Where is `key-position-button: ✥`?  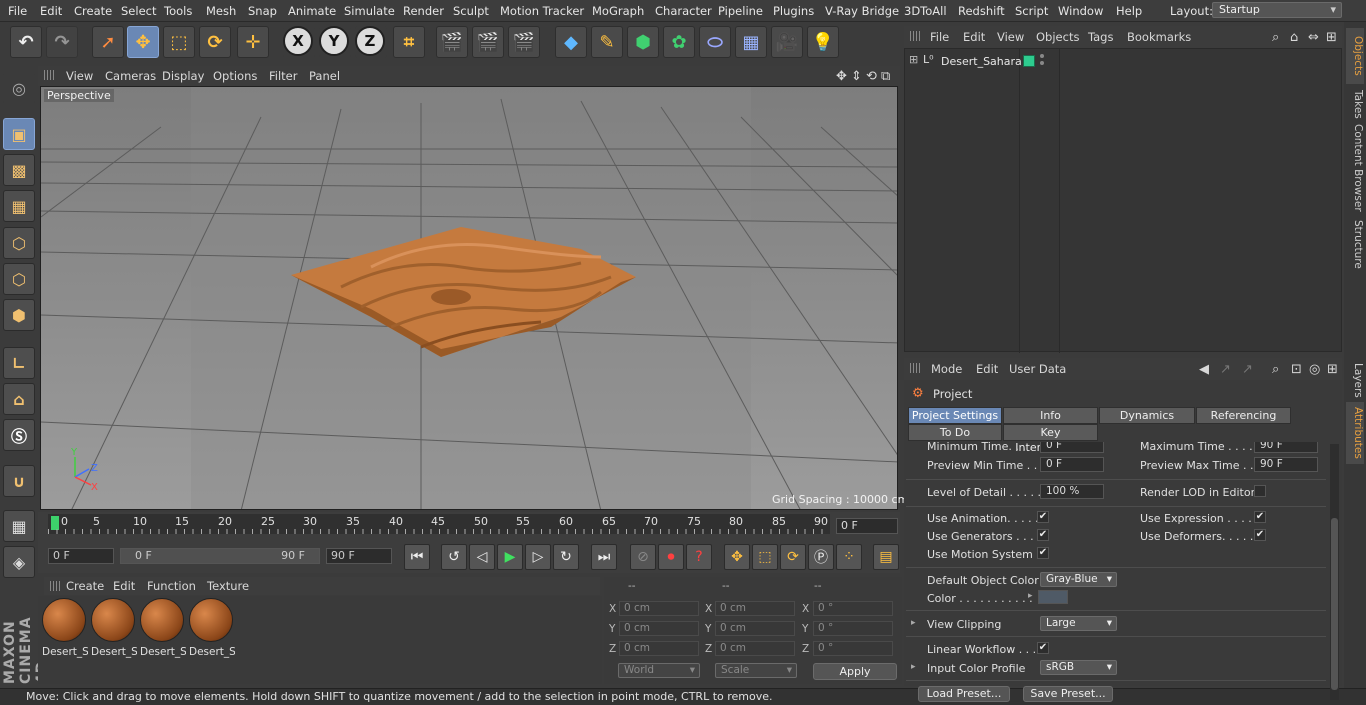
key-position-button: ✥ is located at coordinates (737, 557).